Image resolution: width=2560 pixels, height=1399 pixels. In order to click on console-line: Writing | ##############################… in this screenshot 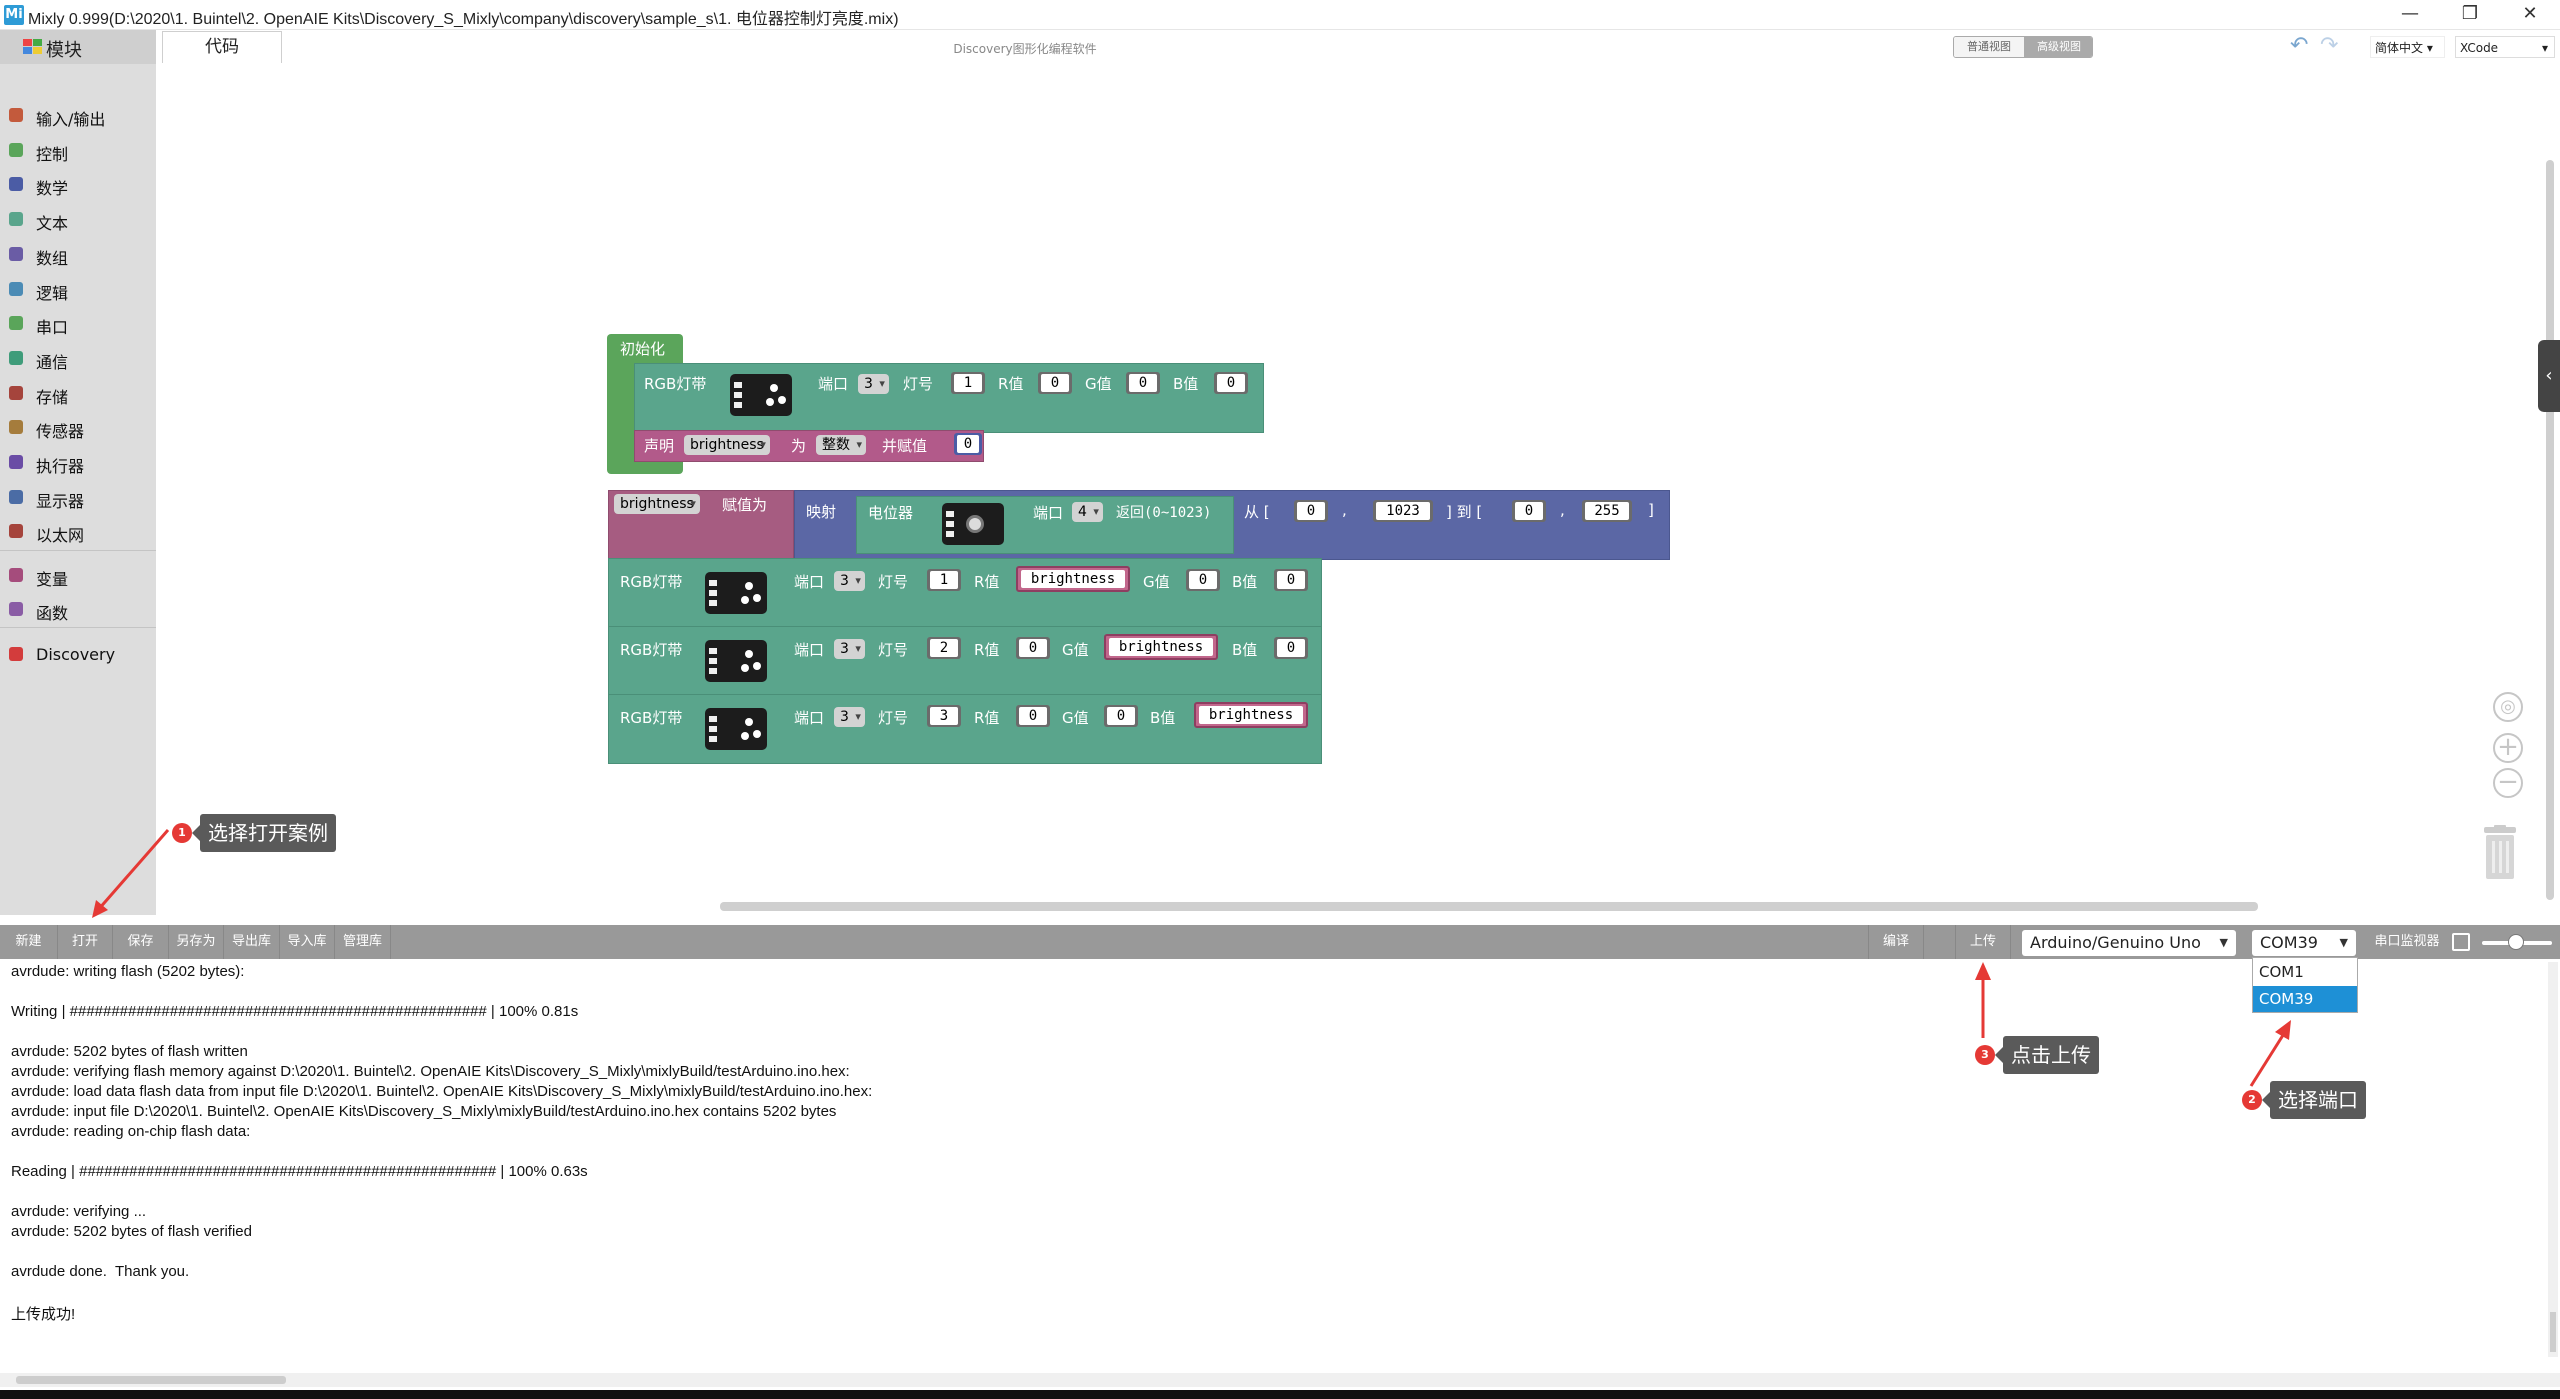, I will do `click(295, 1011)`.